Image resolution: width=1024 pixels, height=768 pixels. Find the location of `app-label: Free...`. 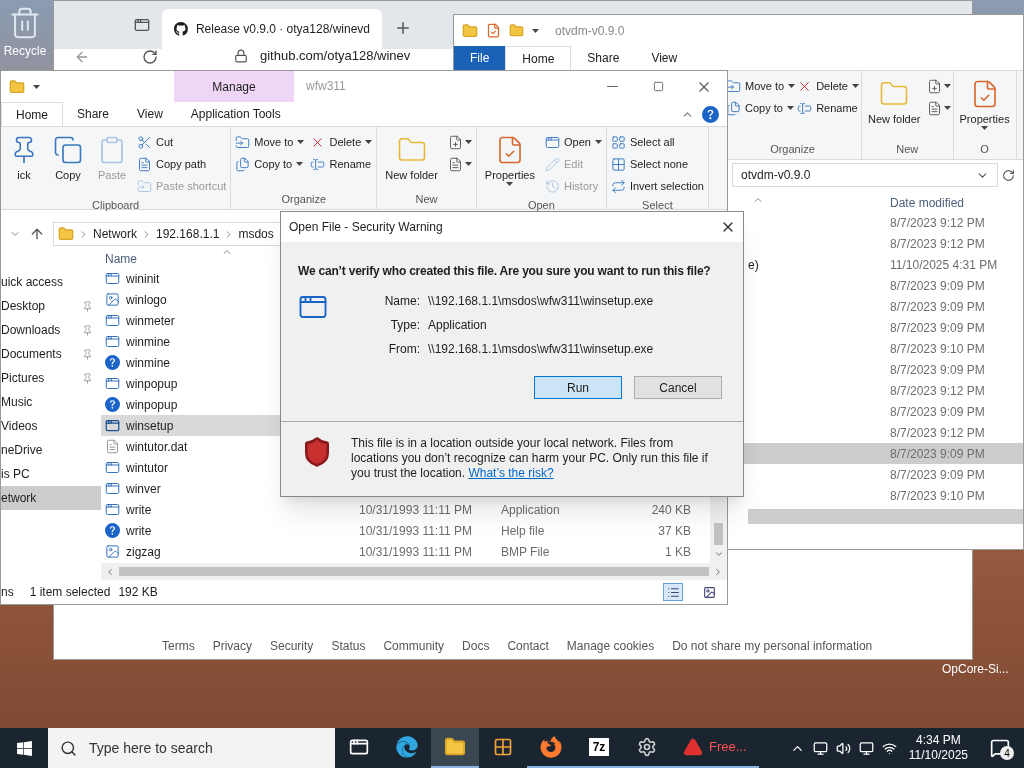

app-label: Free... is located at coordinates (728, 747).